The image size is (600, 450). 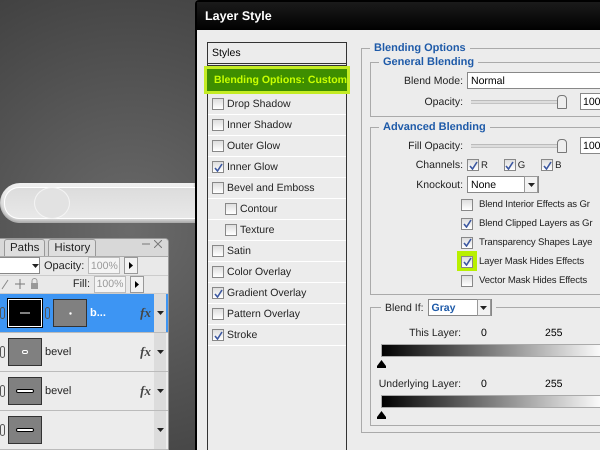 What do you see at coordinates (277, 167) in the screenshot?
I see `style-list-item: Inner Glow` at bounding box center [277, 167].